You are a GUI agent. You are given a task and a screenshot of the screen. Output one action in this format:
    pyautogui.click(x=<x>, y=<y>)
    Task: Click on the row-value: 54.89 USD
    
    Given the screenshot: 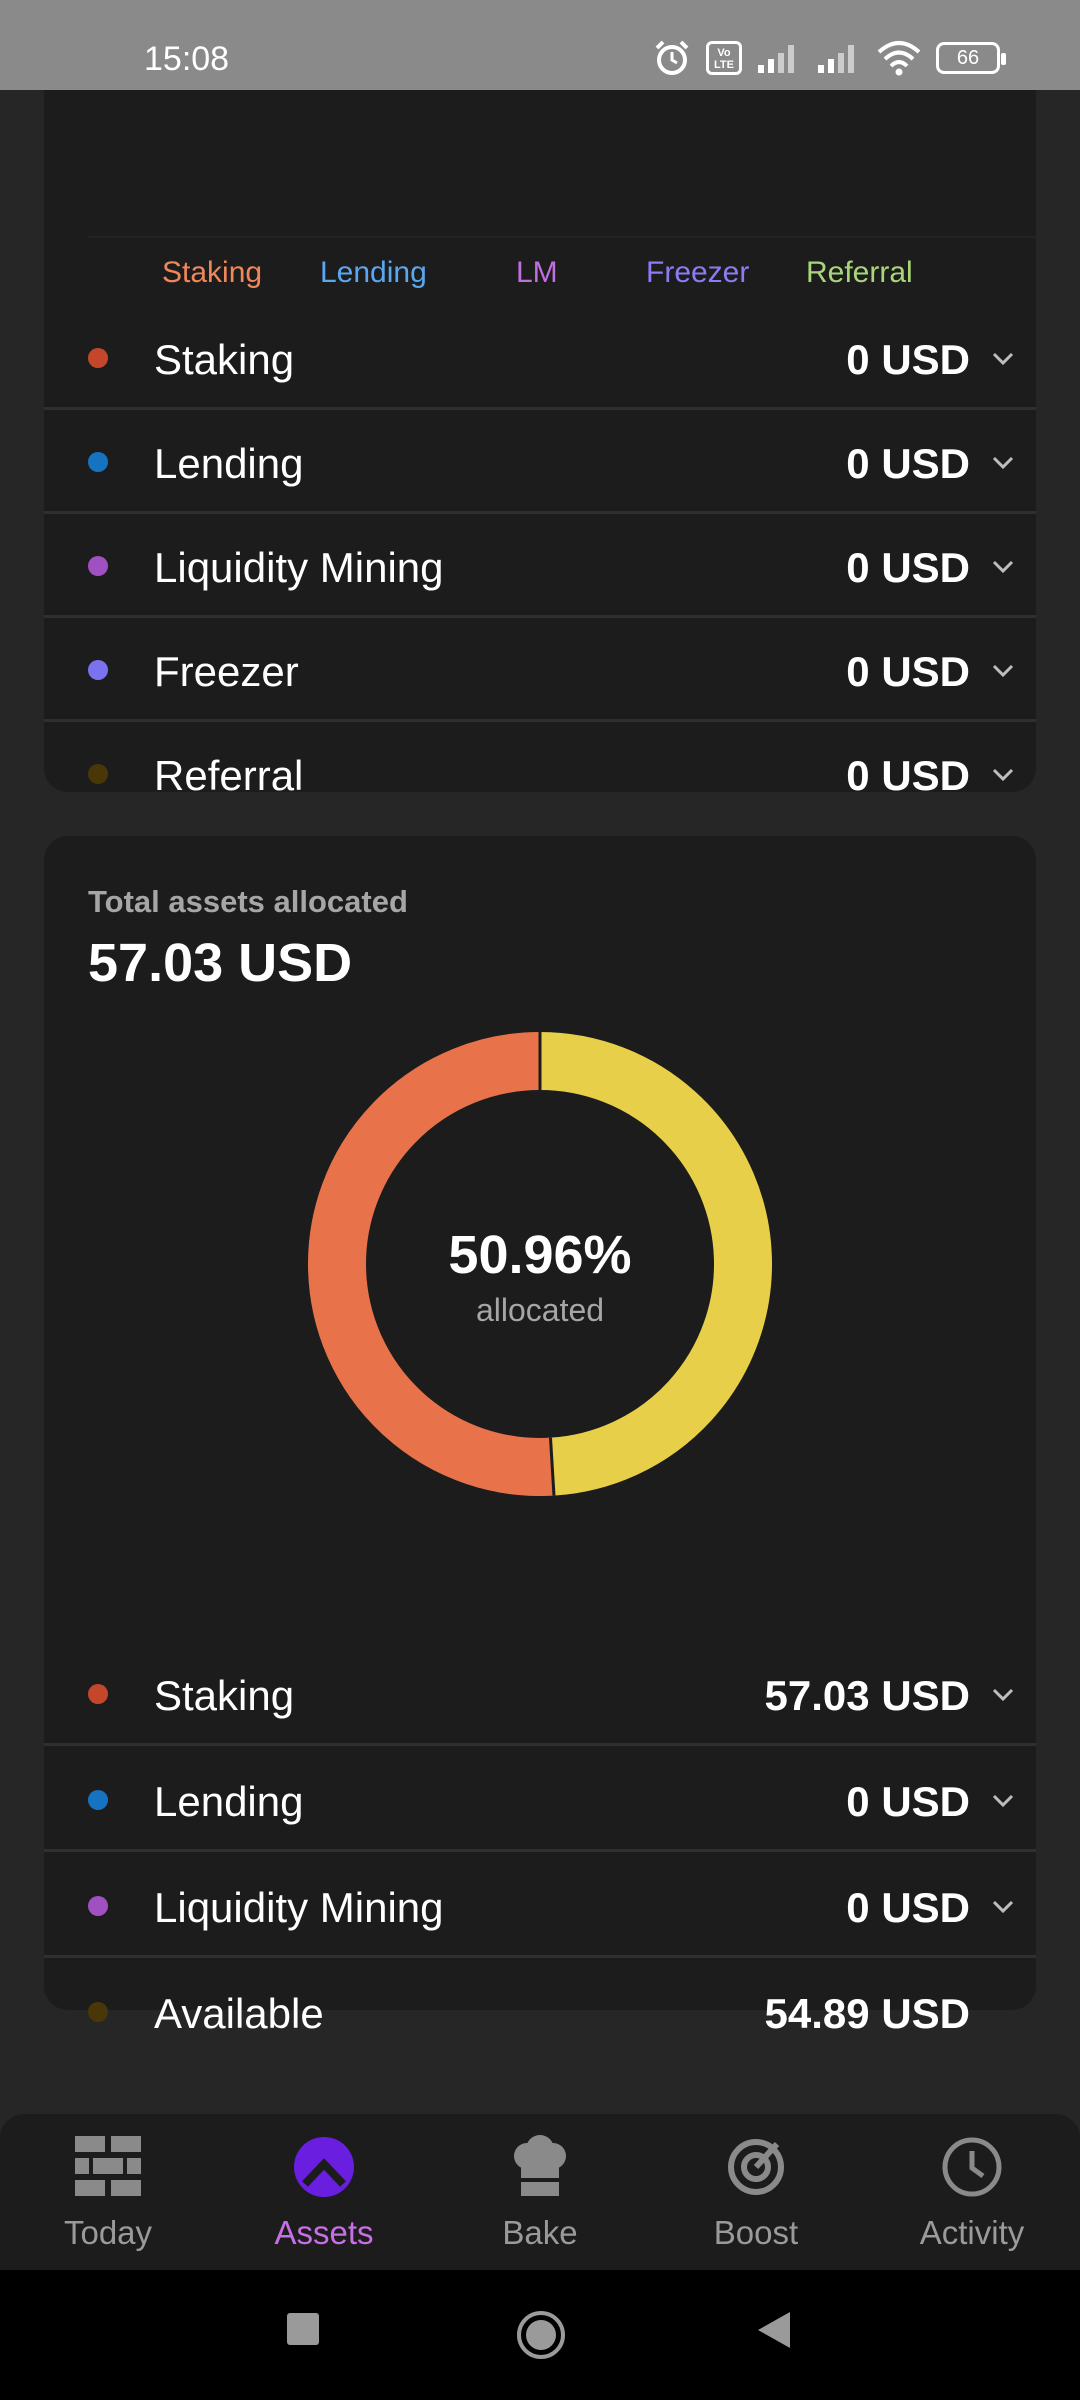 What is the action you would take?
    pyautogui.click(x=867, y=2013)
    